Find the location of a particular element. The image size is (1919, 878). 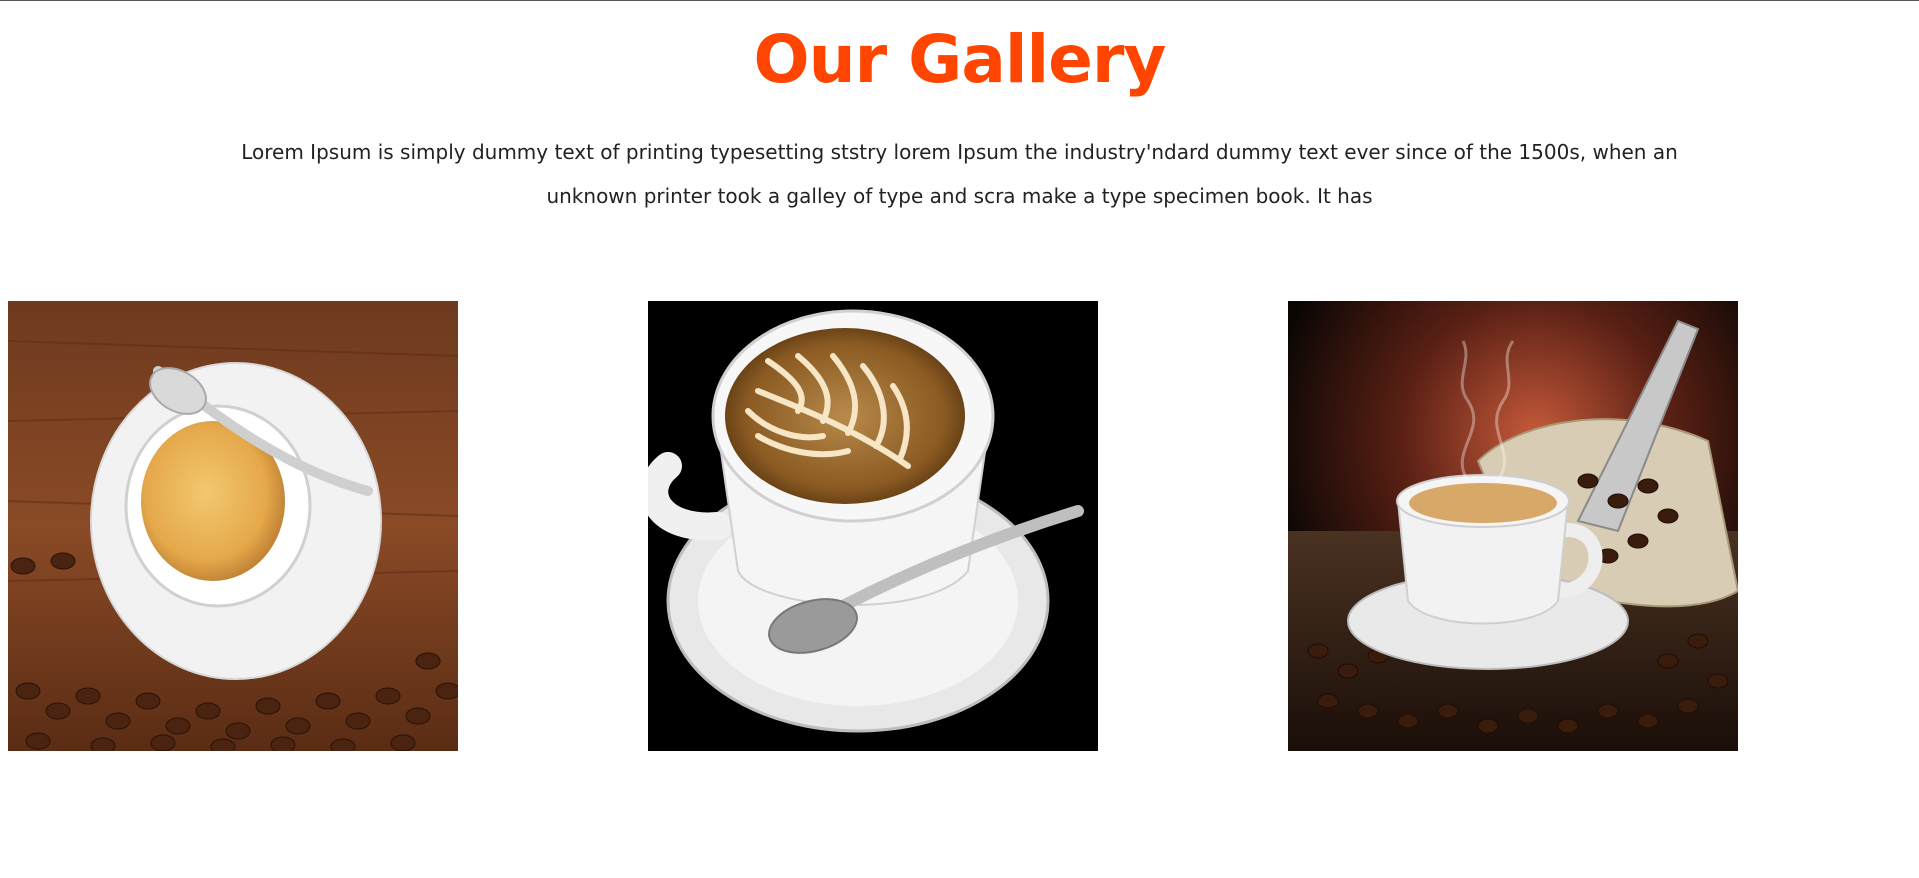

gallery-title: Our Gallery is located at coordinates (960, 59).